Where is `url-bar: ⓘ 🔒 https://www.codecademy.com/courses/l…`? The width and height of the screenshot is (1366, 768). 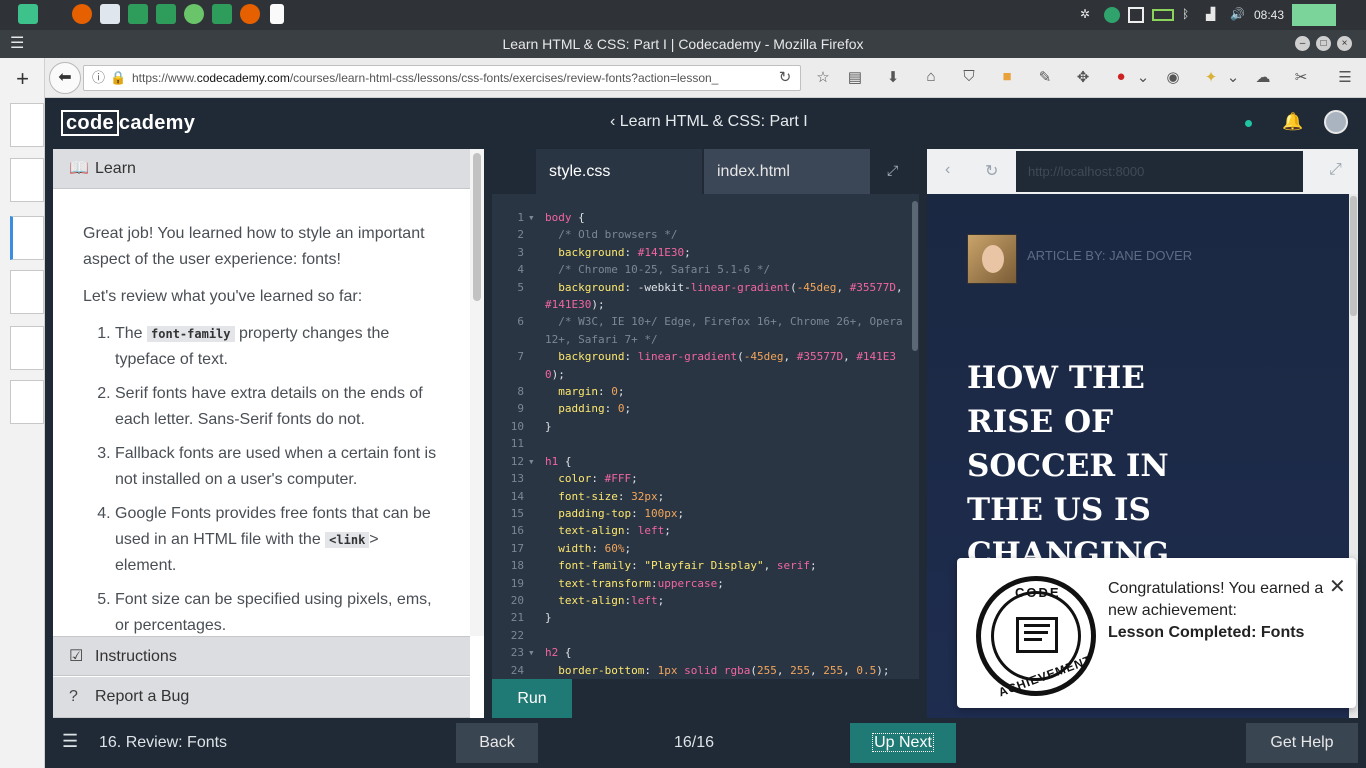
url-bar: ⓘ 🔒 https://www.codecademy.com/courses/l… is located at coordinates (442, 78).